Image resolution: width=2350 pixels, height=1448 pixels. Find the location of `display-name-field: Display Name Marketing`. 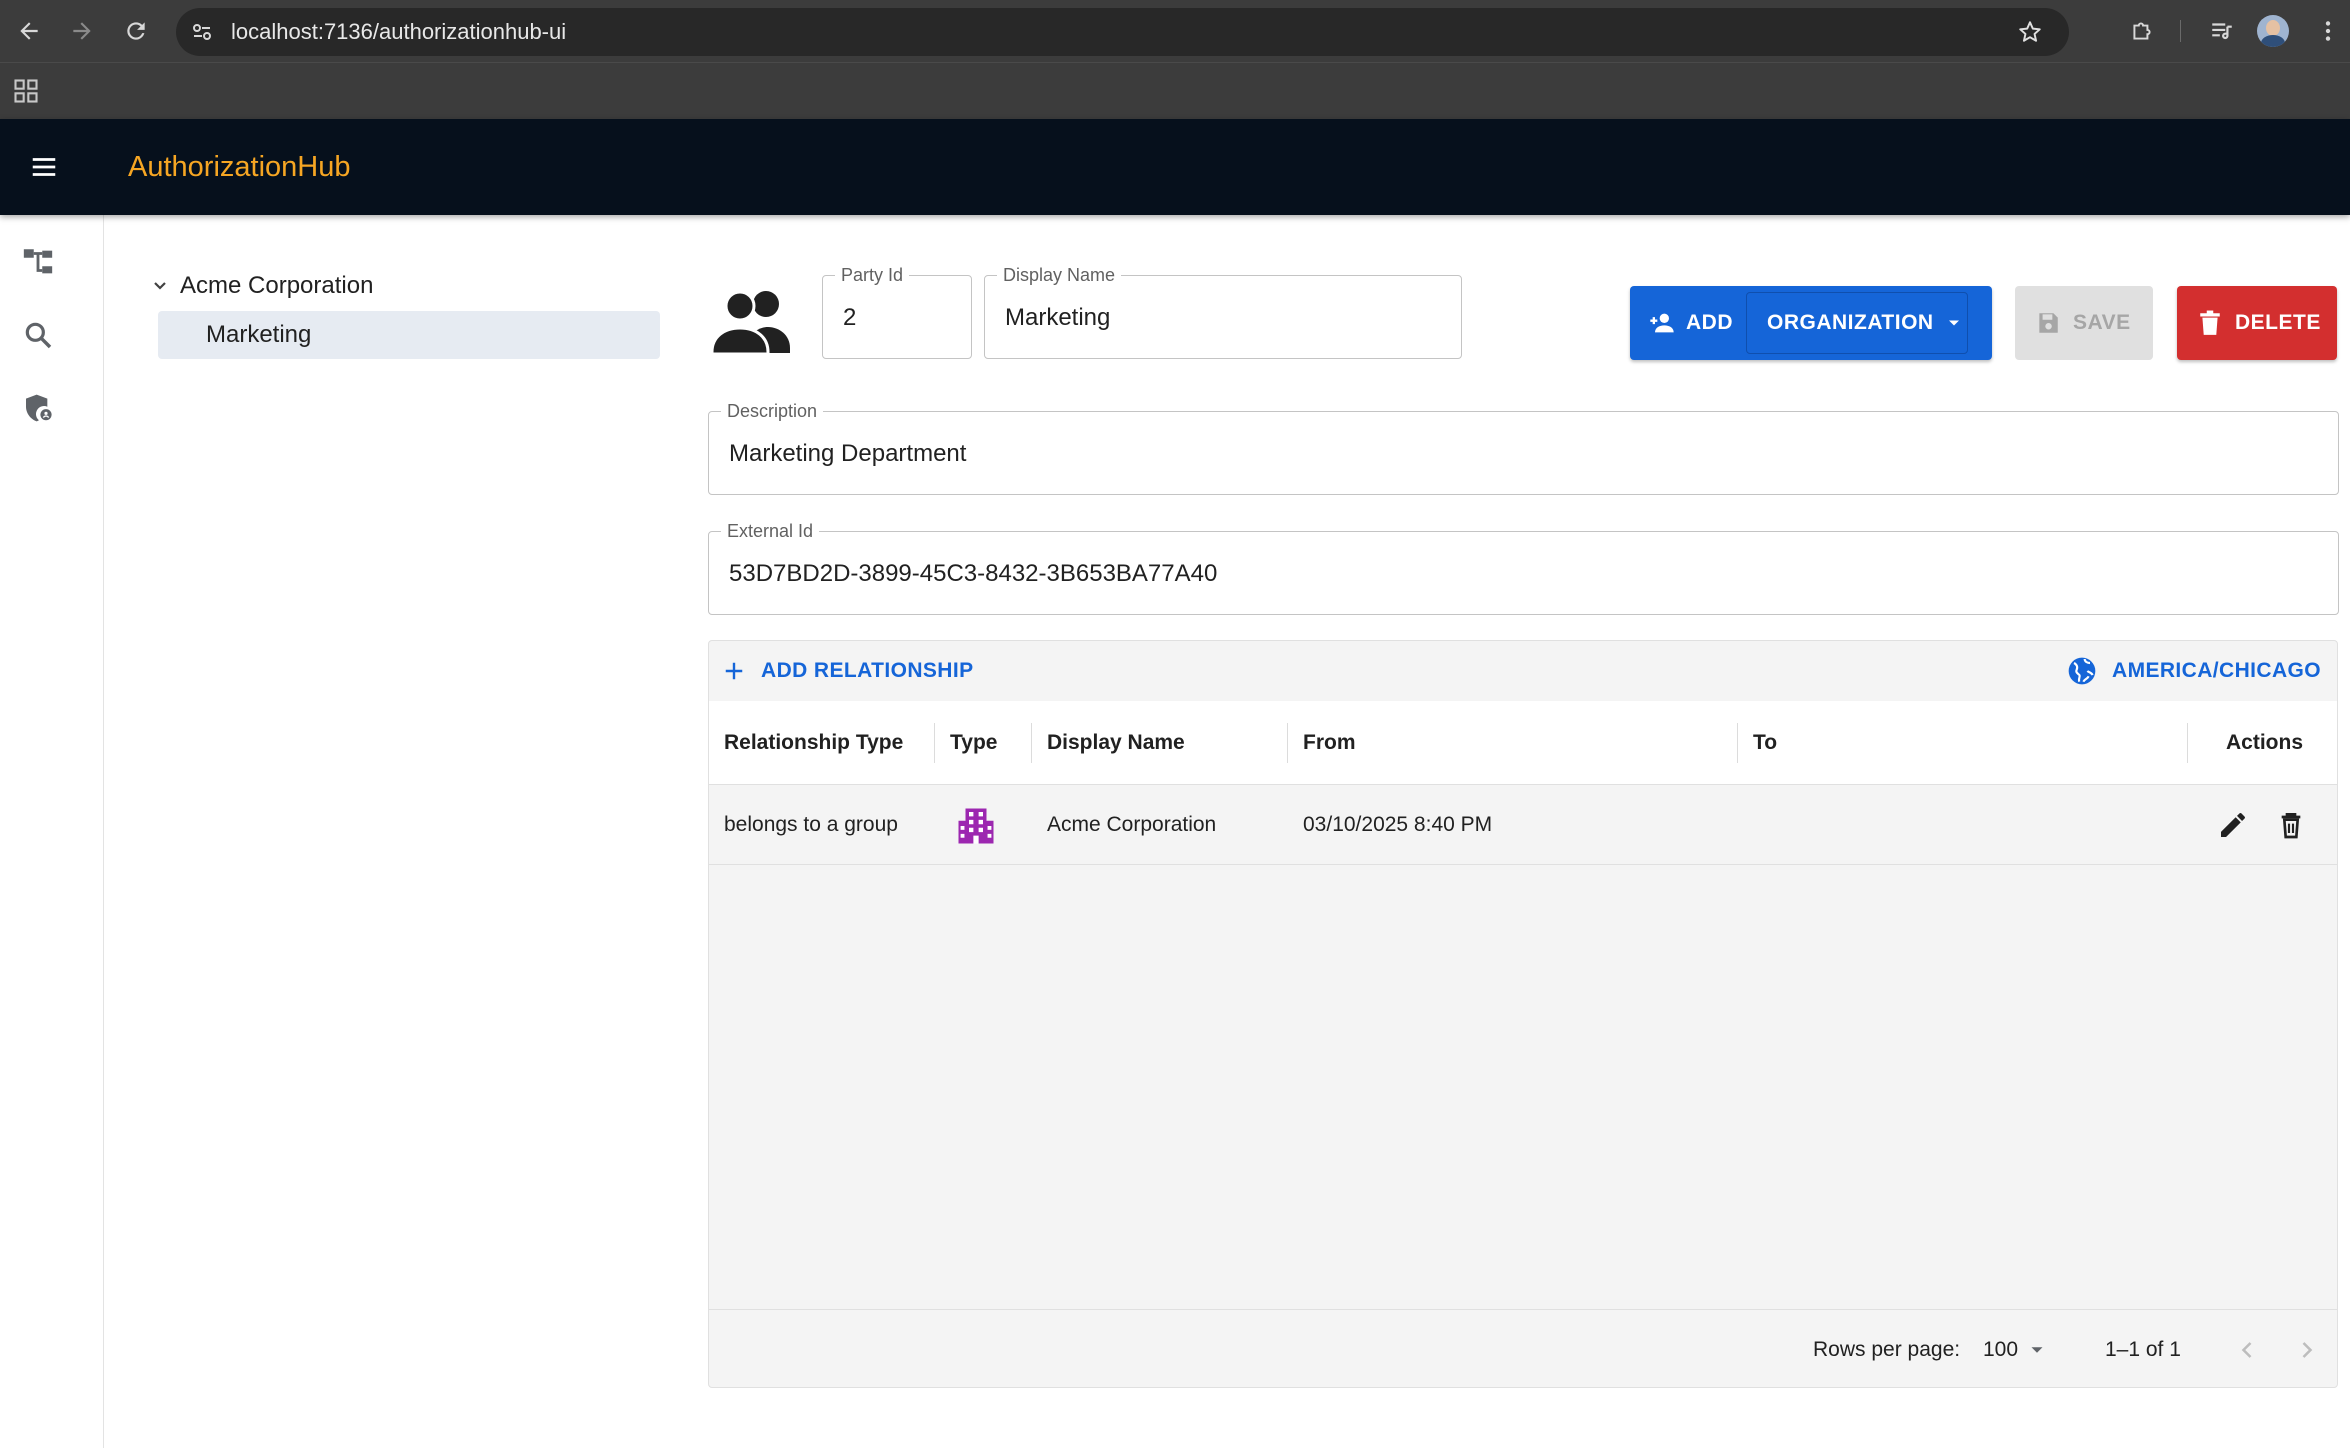

display-name-field: Display Name Marketing is located at coordinates (1223, 311).